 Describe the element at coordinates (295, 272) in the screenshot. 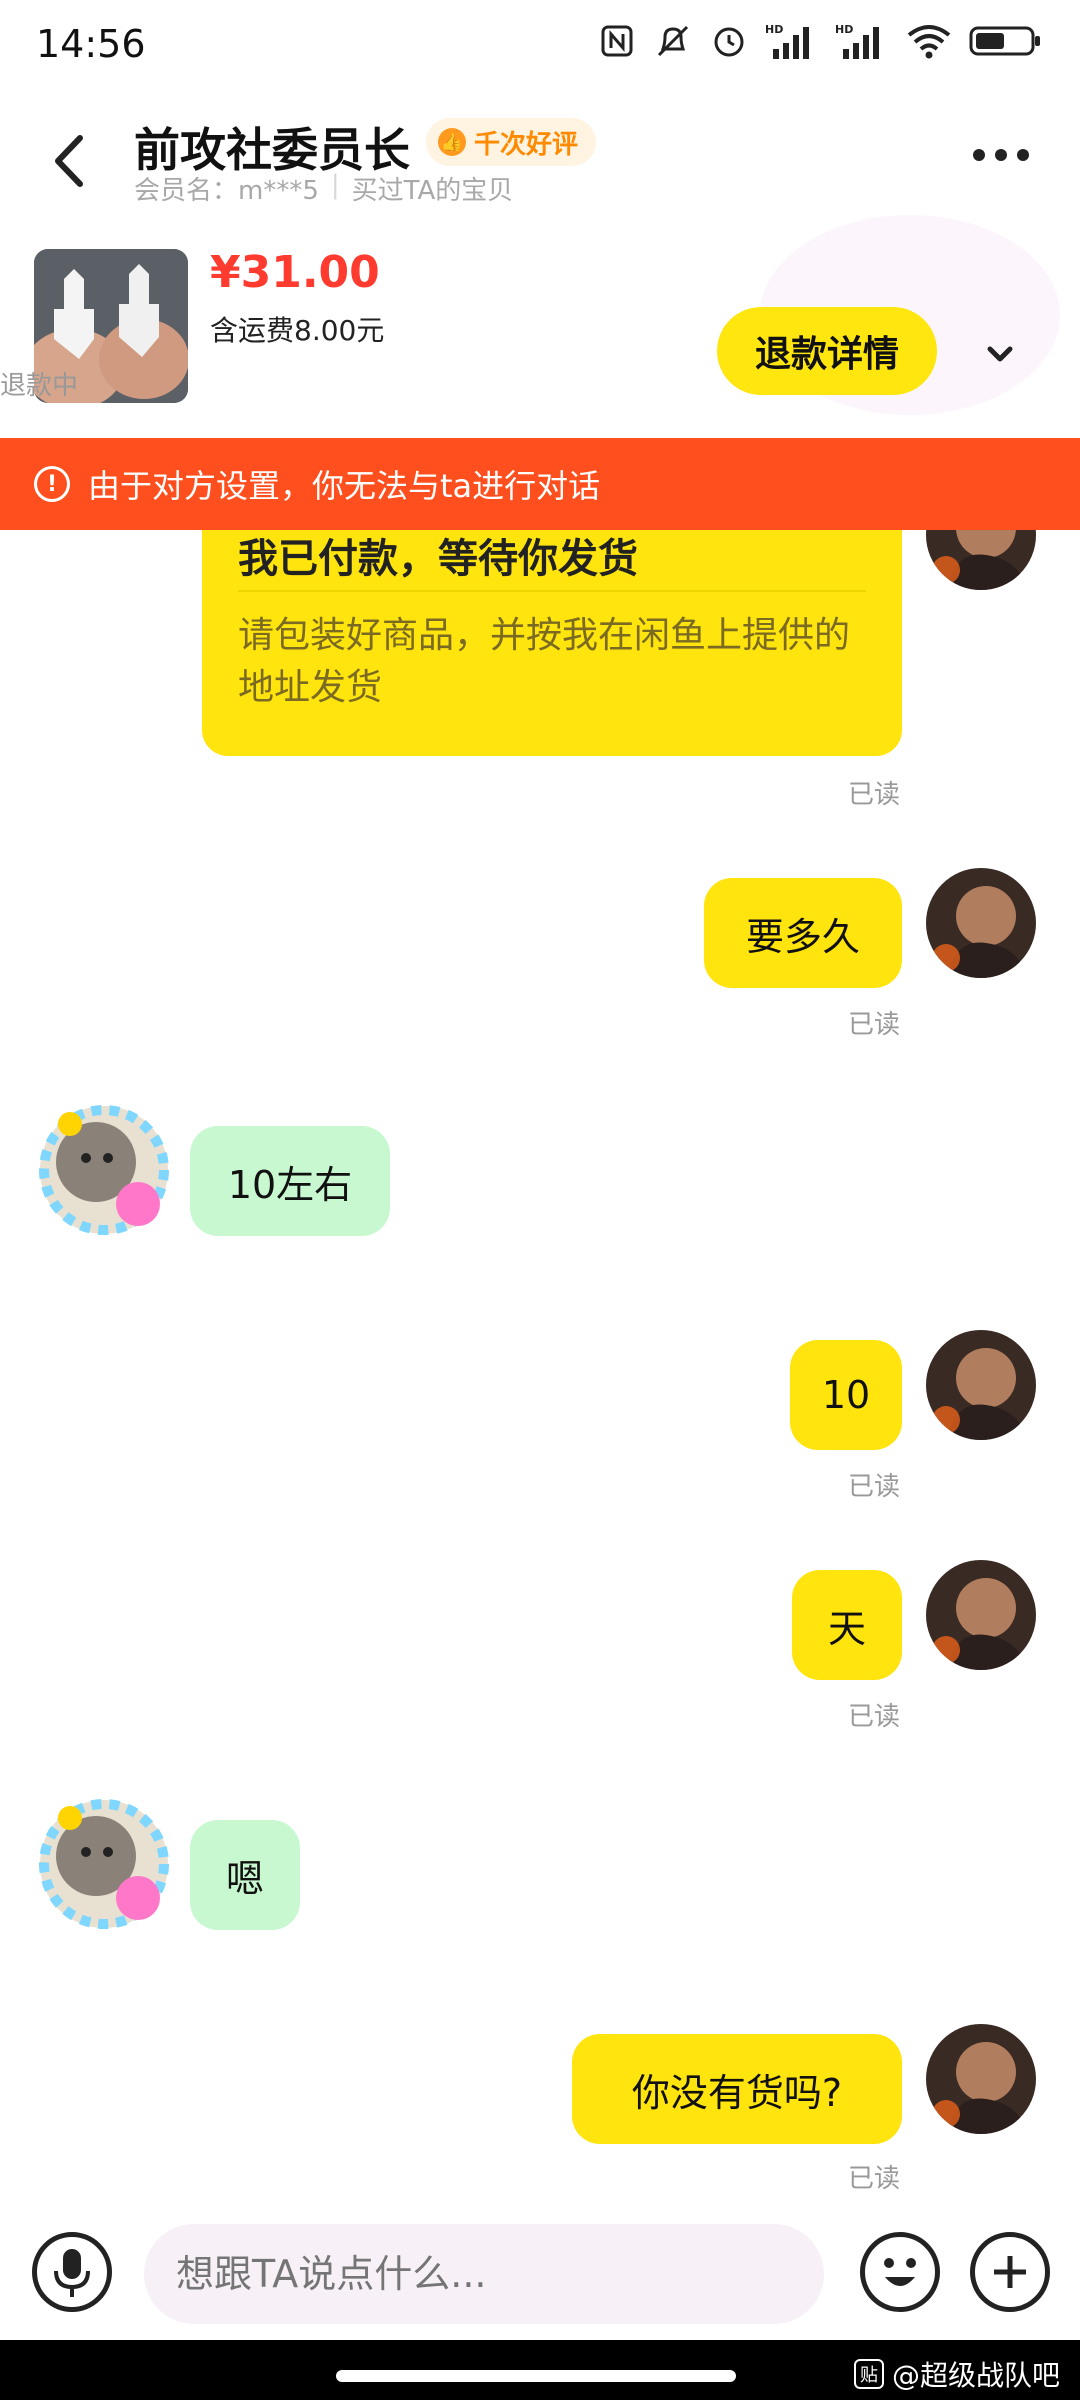

I see `product-price: ¥31.00` at that location.